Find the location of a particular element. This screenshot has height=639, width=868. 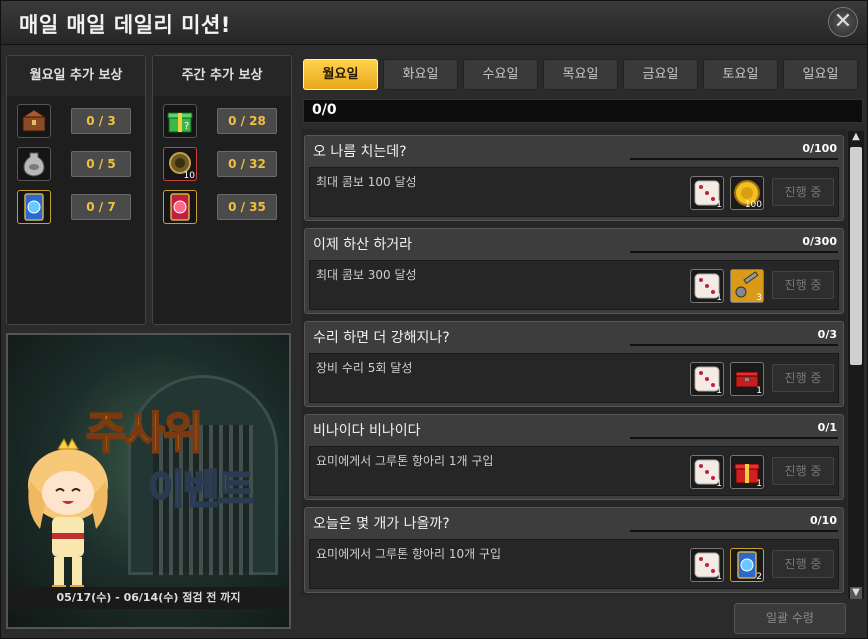

mission-body: 요미에게서 그루톤 항아리 1개 구입 1 1 진행 중 is located at coordinates (574, 471).